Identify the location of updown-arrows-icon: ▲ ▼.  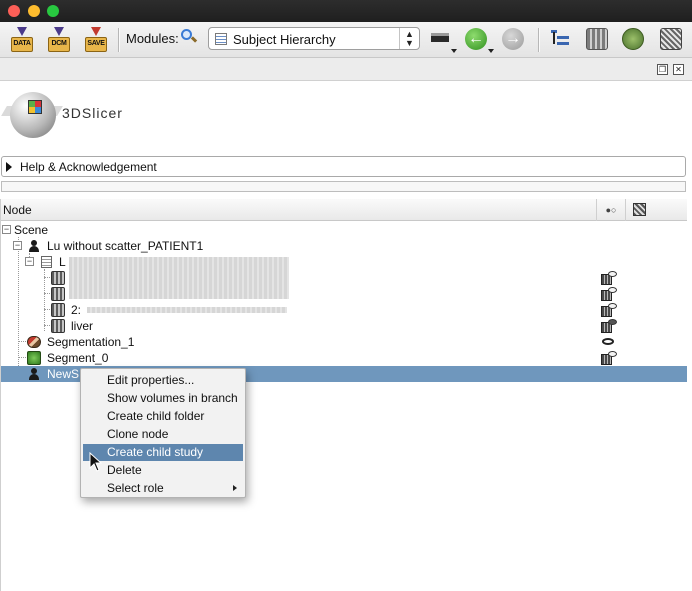
(409, 38).